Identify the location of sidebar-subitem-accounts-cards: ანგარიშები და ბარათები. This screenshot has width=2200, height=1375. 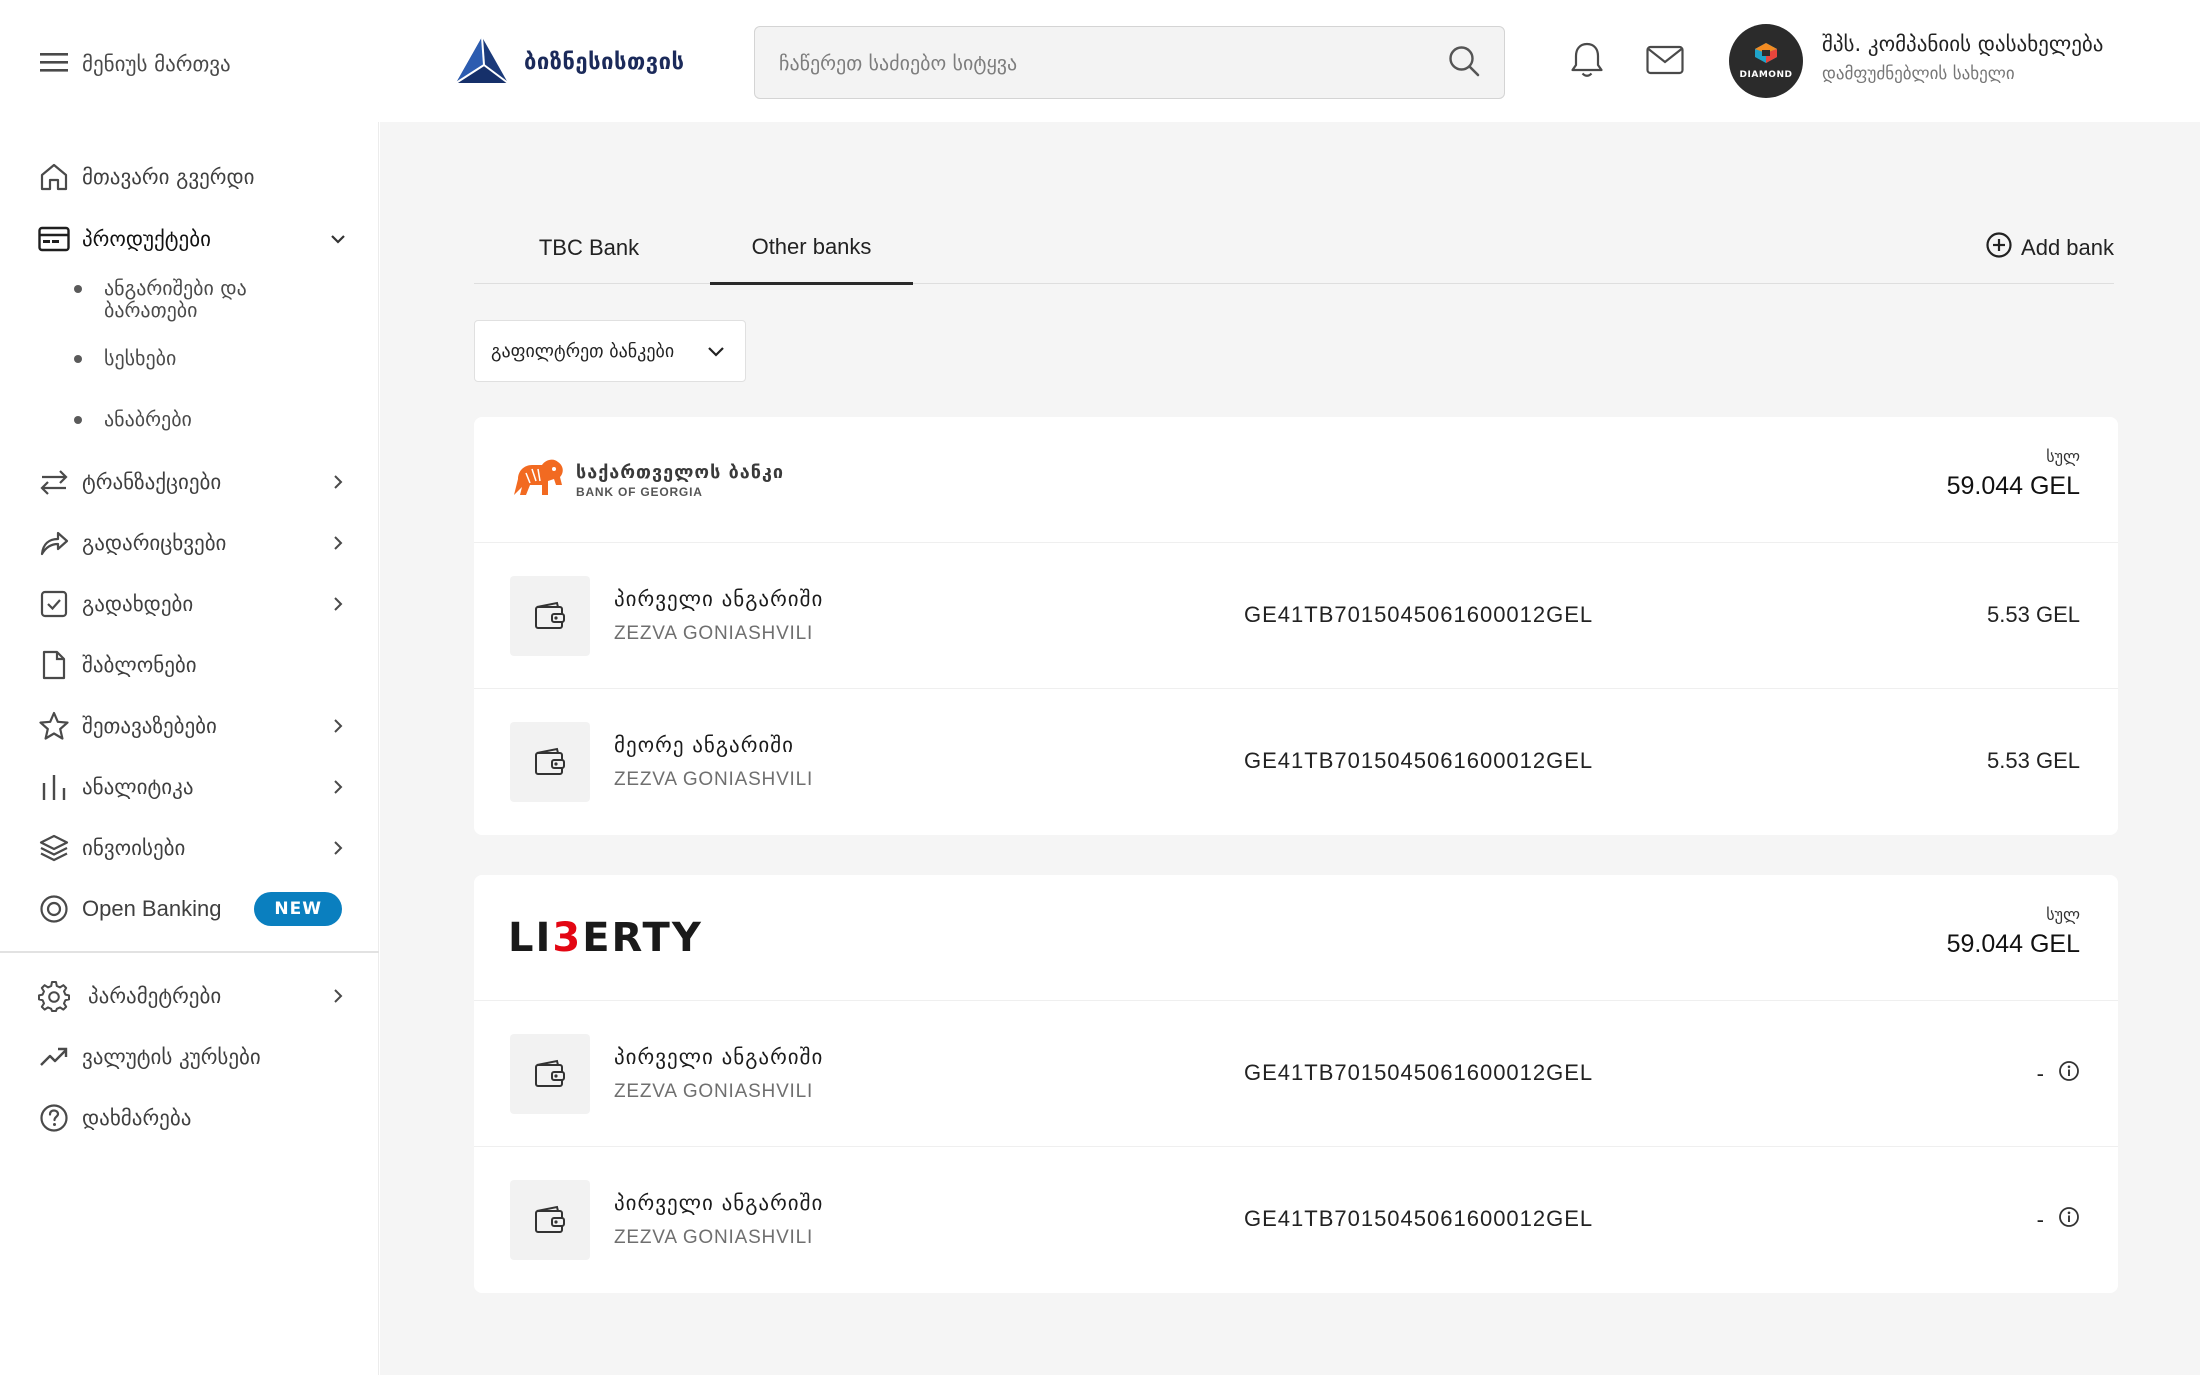
(207, 299).